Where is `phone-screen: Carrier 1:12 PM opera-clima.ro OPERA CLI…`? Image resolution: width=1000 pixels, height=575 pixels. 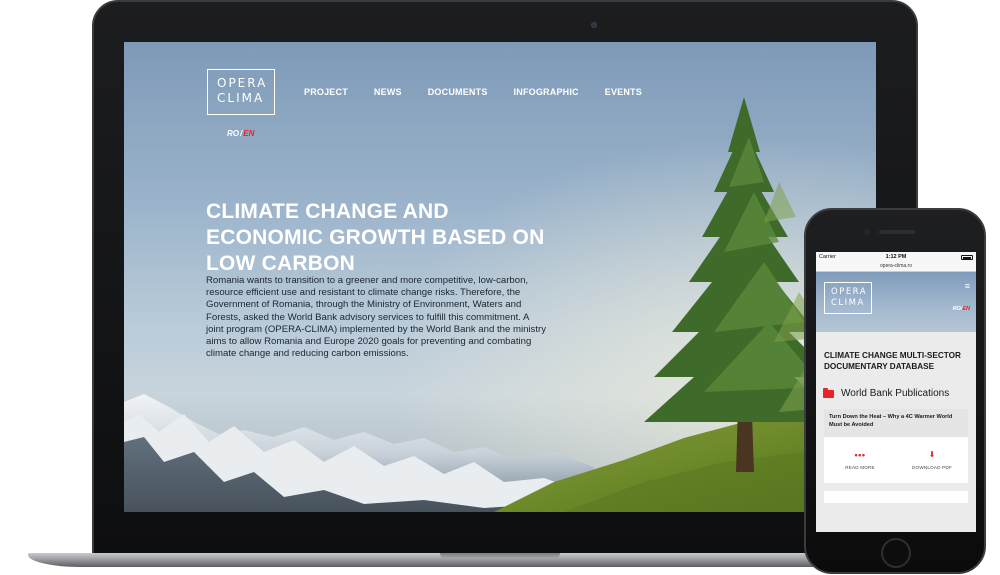 phone-screen: Carrier 1:12 PM opera-clima.ro OPERA CLI… is located at coordinates (896, 392).